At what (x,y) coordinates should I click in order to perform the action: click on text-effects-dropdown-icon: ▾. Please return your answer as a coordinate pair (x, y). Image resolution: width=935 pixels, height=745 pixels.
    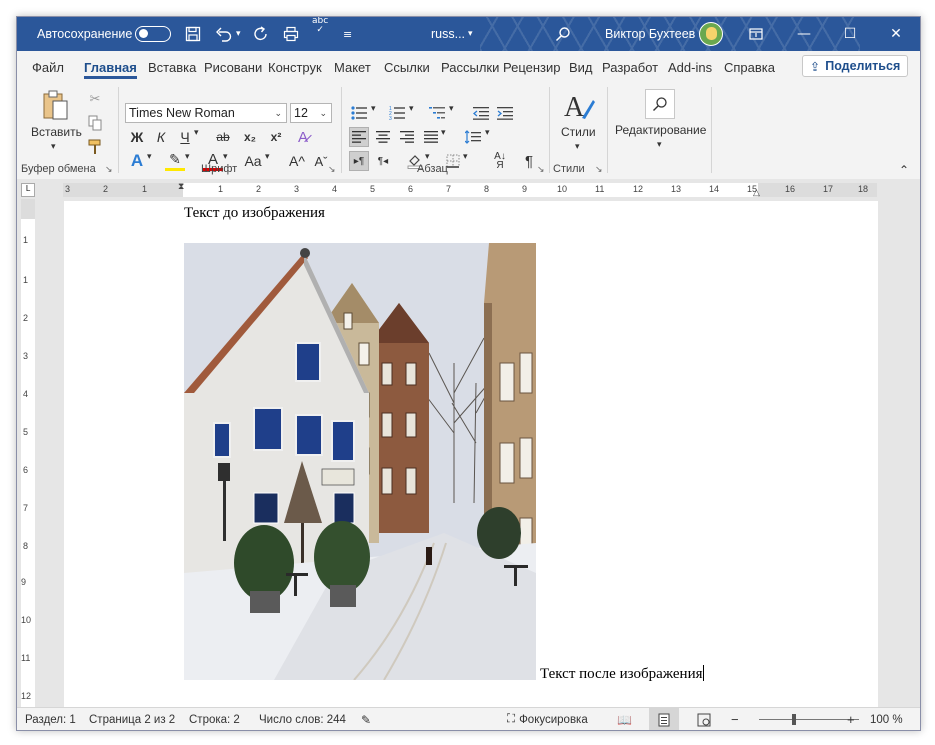
    Looking at the image, I should click on (149, 156).